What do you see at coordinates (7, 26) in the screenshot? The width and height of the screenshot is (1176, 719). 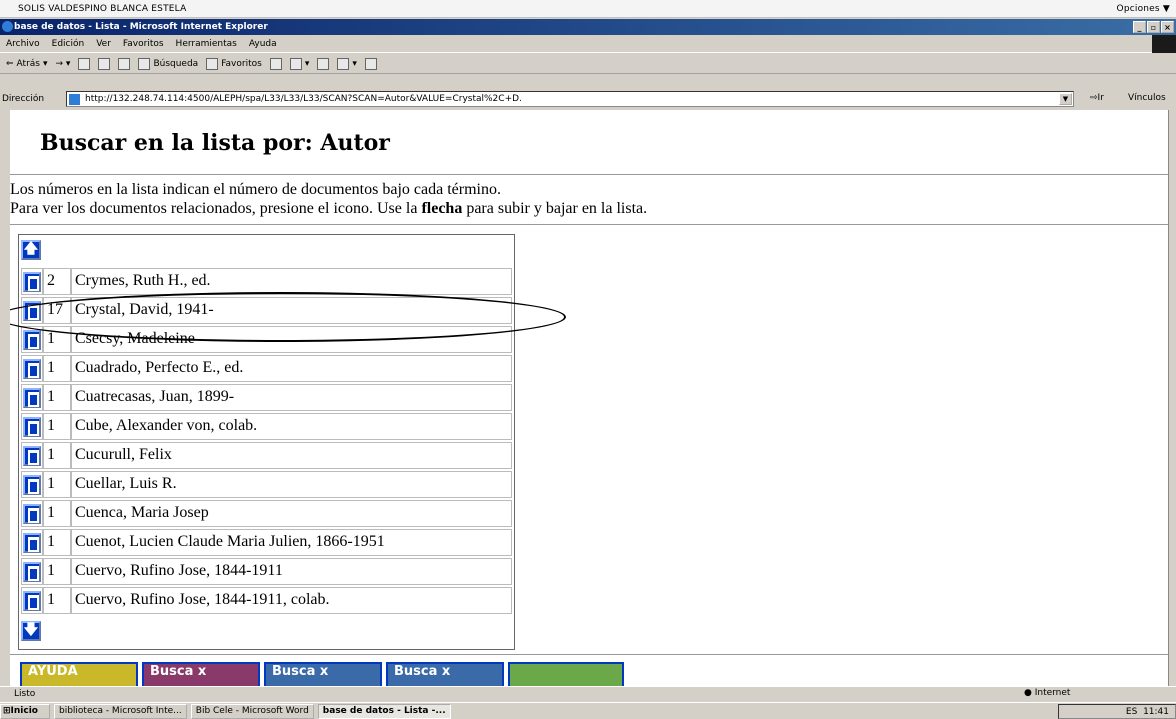 I see `ie-icon` at bounding box center [7, 26].